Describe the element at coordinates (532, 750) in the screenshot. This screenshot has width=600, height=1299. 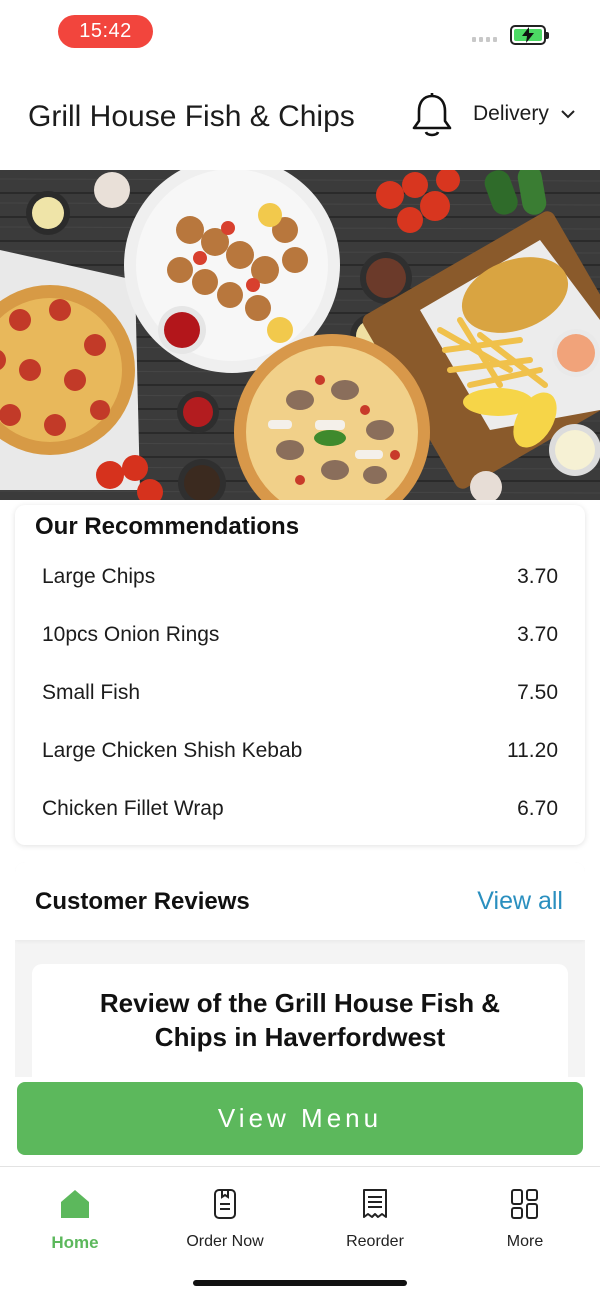
I see `item-price: 11.20` at that location.